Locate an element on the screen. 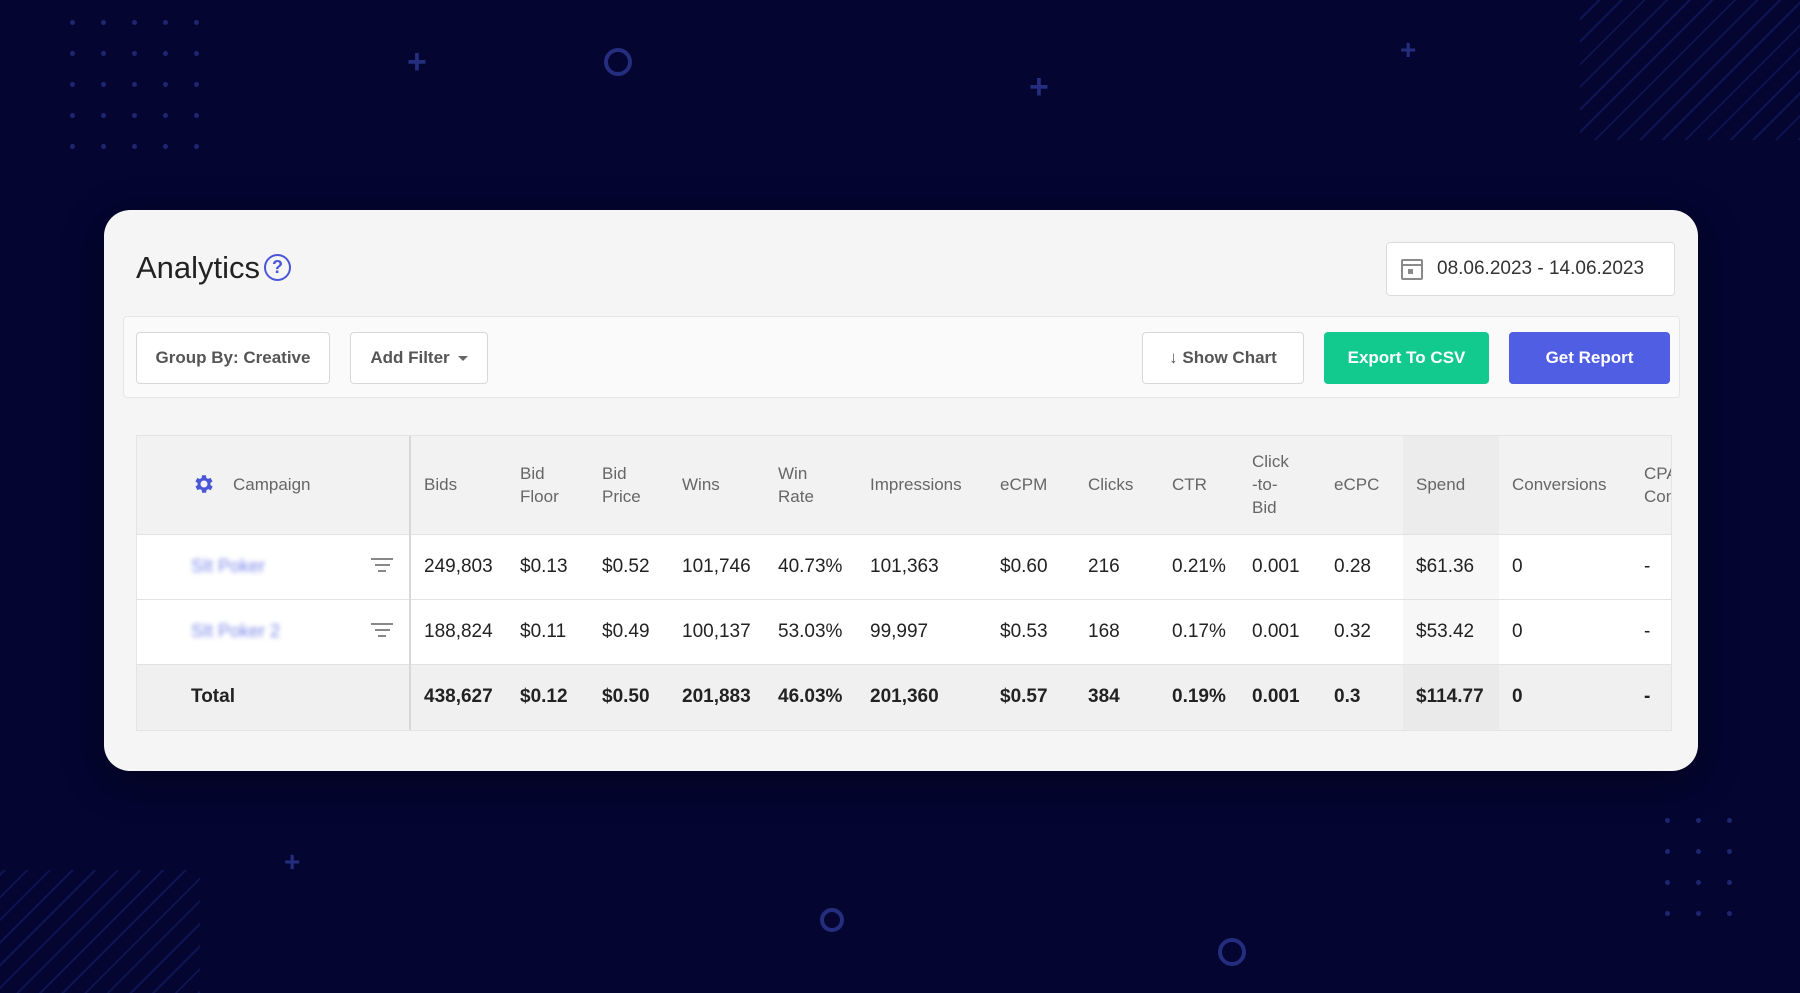 This screenshot has width=1800, height=993. cell-impressions: 101,363 is located at coordinates (922, 566).